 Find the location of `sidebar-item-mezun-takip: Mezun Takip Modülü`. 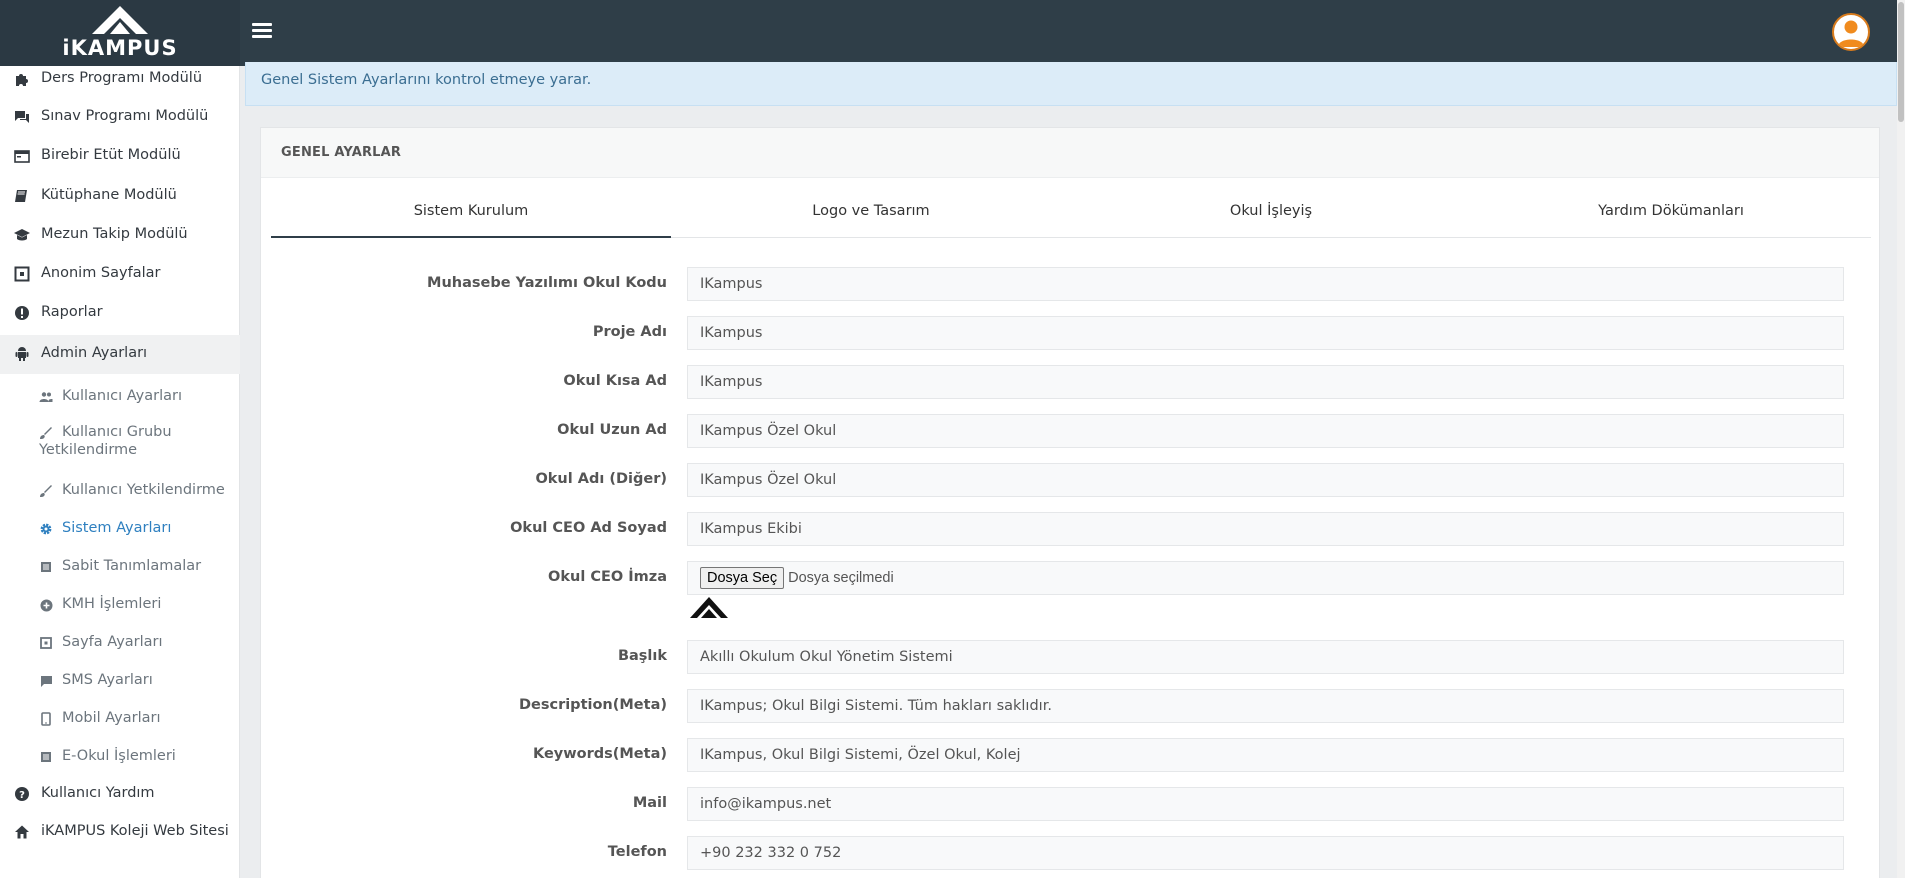

sidebar-item-mezun-takip: Mezun Takip Modülü is located at coordinates (120, 235).